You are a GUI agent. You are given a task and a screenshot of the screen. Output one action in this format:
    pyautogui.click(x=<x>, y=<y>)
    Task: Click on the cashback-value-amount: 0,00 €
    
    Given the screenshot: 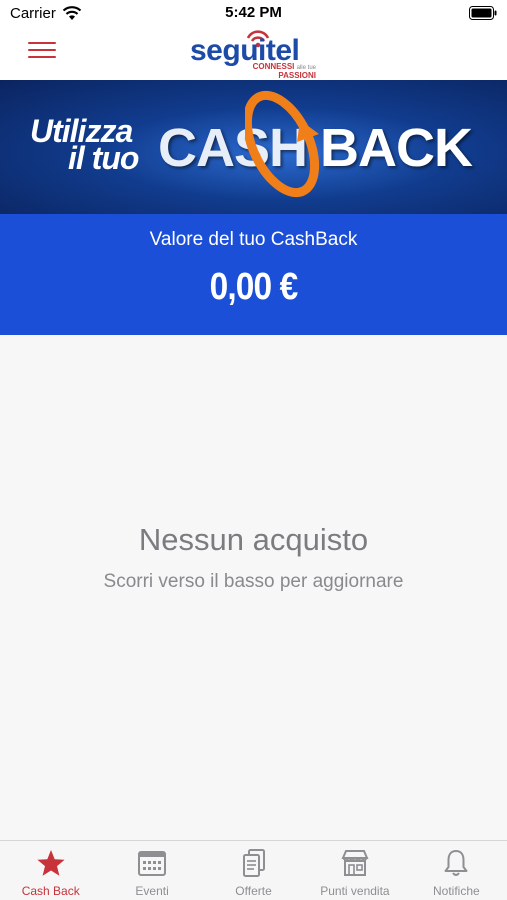 What is the action you would take?
    pyautogui.click(x=254, y=287)
    